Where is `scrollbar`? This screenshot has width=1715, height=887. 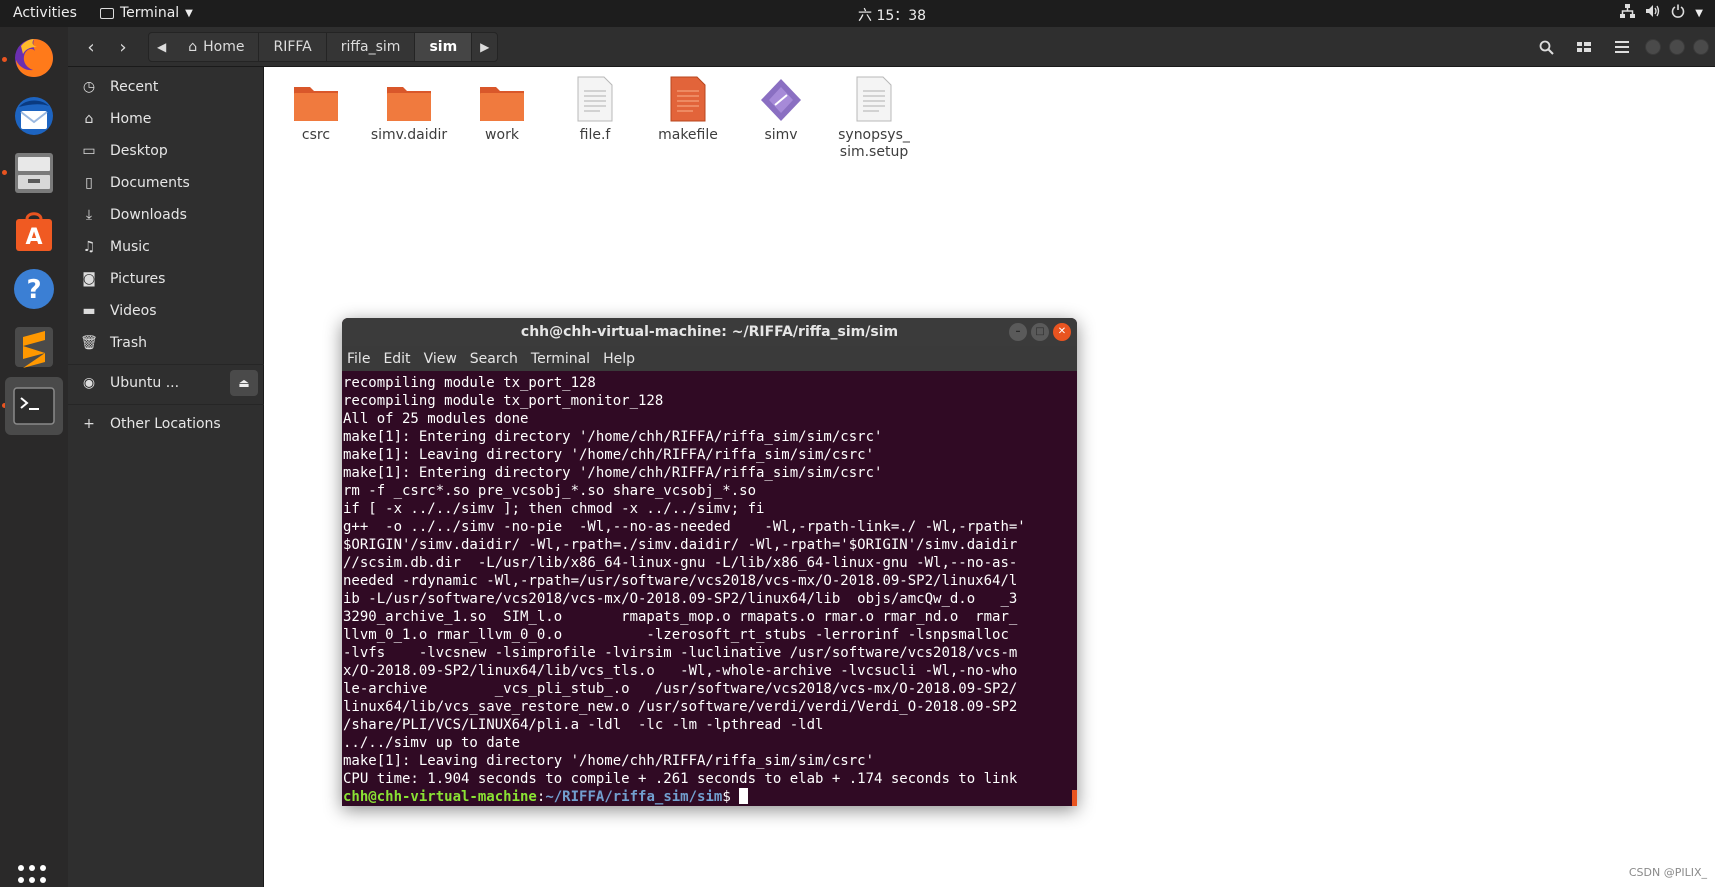
scrollbar is located at coordinates (1074, 798).